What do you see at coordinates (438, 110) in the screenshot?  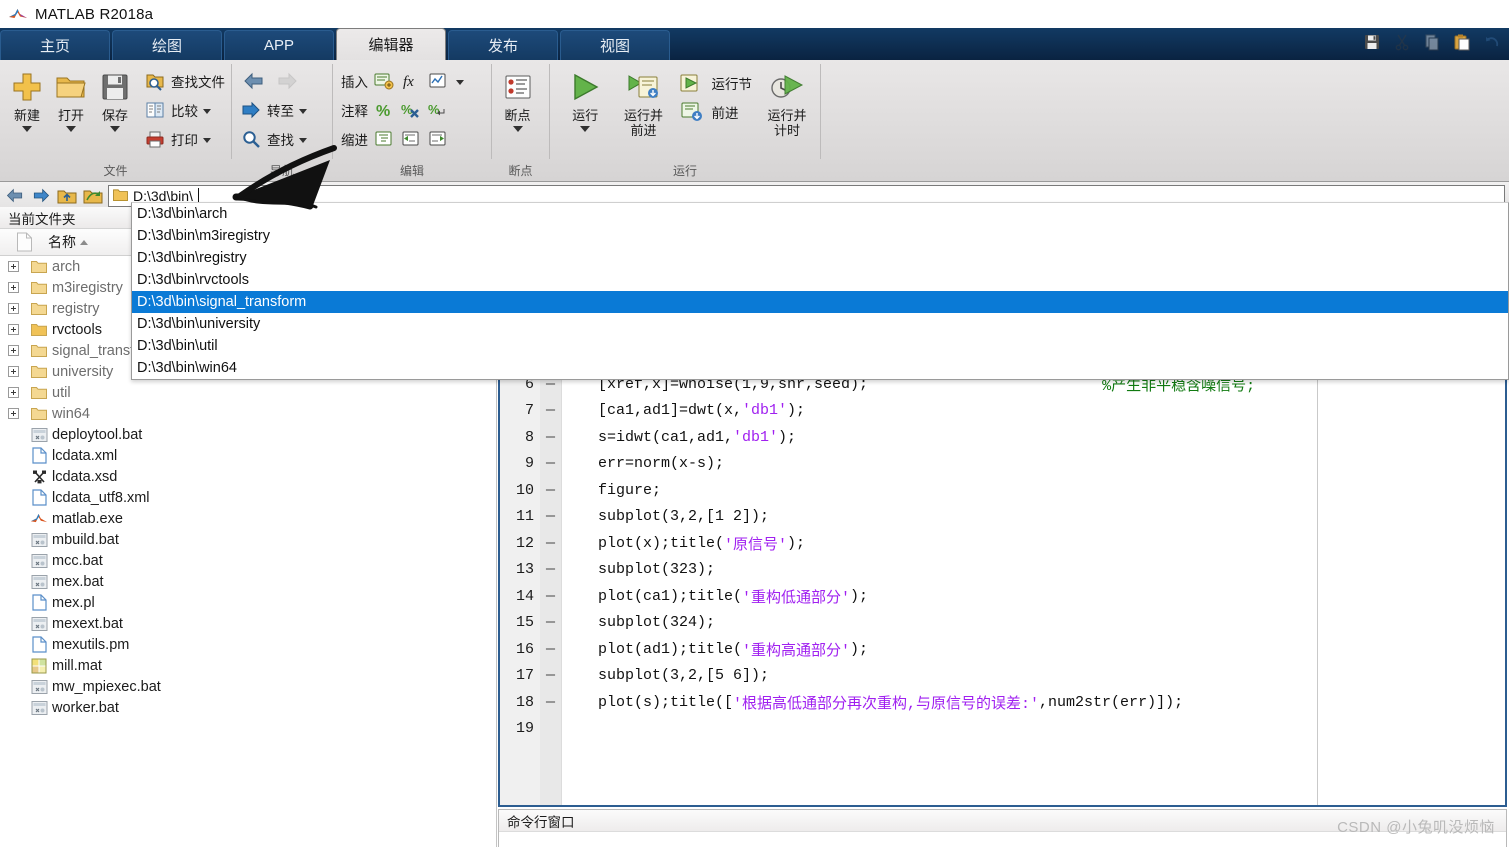 I see `wrap-comment-icon: %` at bounding box center [438, 110].